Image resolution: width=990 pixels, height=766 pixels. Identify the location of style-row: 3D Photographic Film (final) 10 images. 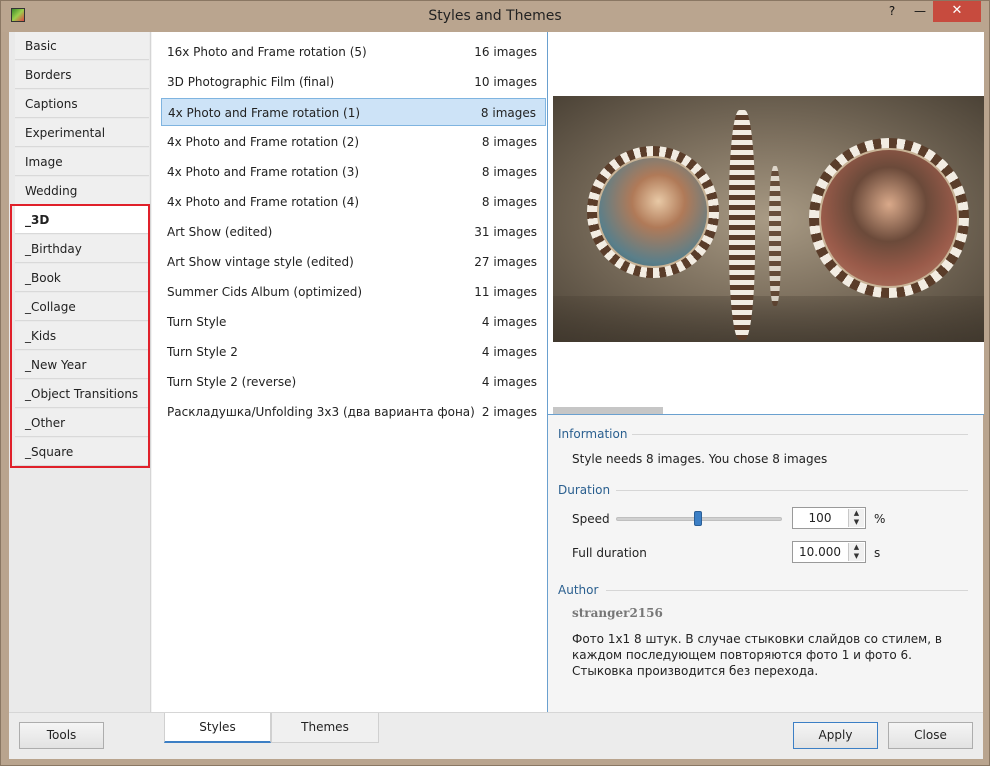
(353, 82).